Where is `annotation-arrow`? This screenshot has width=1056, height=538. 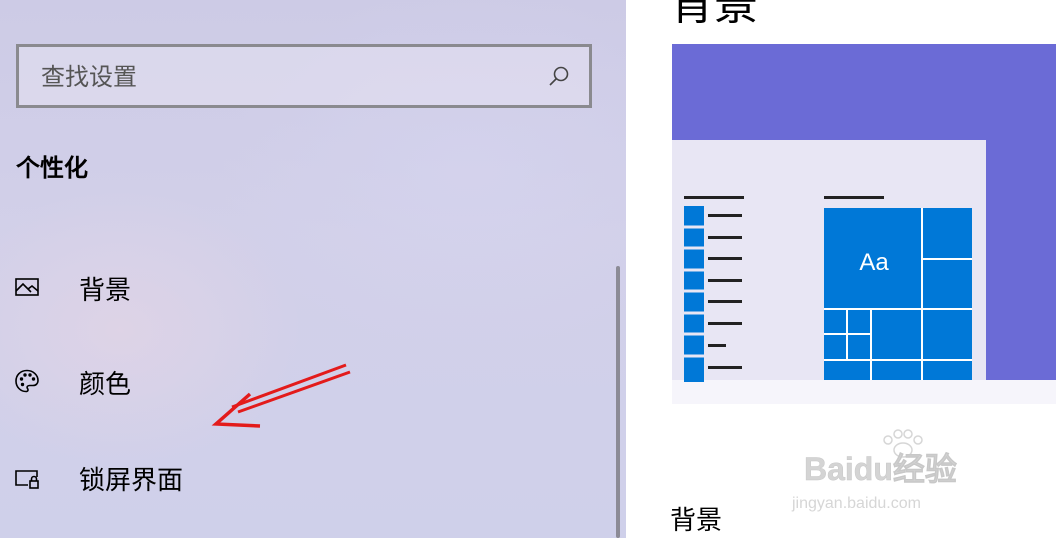 annotation-arrow is located at coordinates (281, 395).